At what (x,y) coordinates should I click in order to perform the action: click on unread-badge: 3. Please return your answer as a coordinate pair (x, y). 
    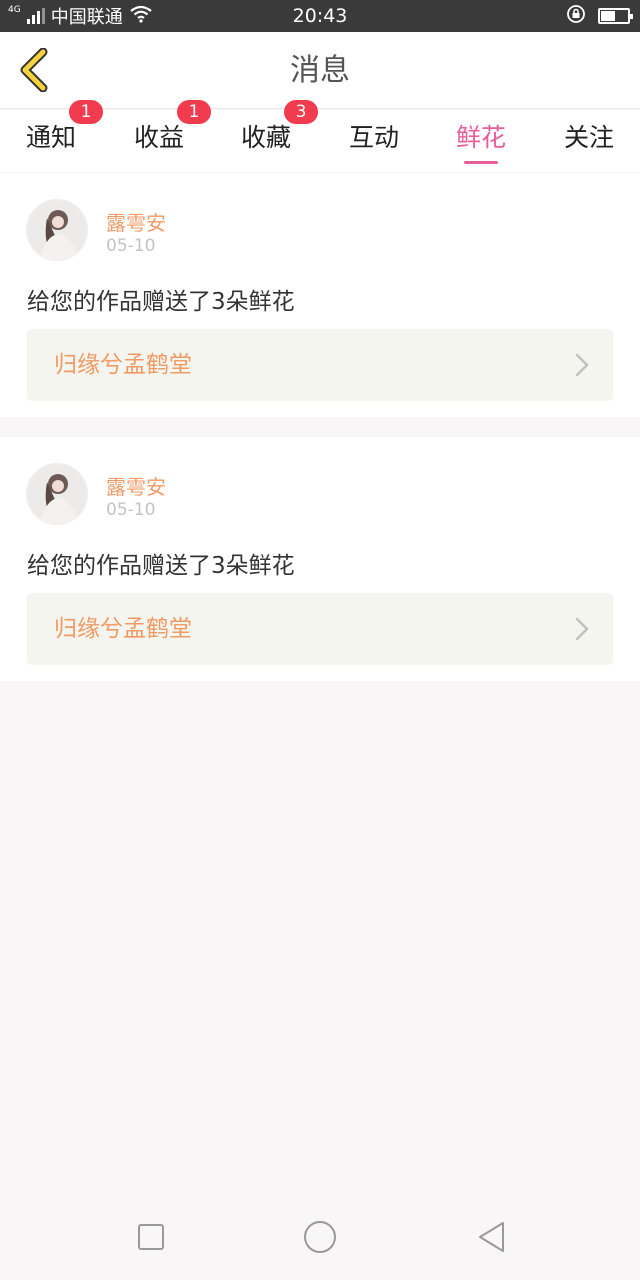
    Looking at the image, I should click on (301, 112).